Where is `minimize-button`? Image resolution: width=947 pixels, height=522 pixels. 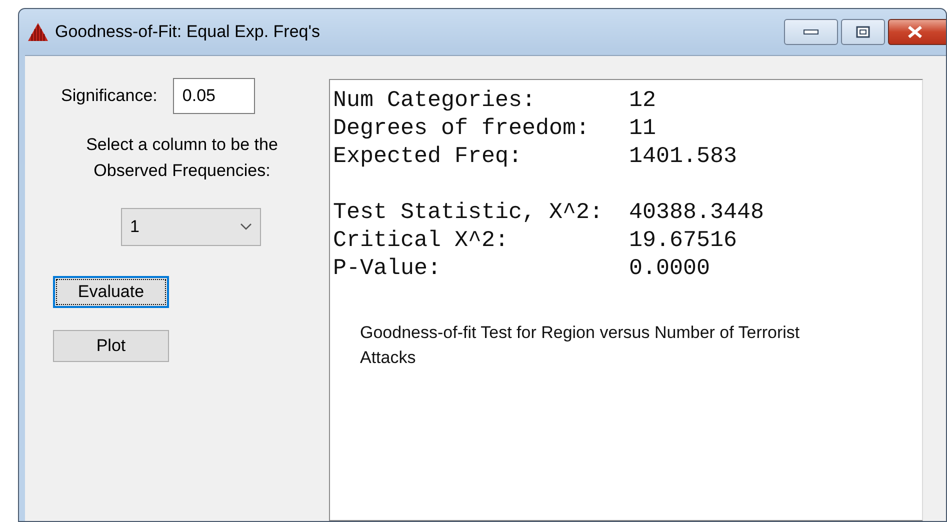 minimize-button is located at coordinates (811, 32).